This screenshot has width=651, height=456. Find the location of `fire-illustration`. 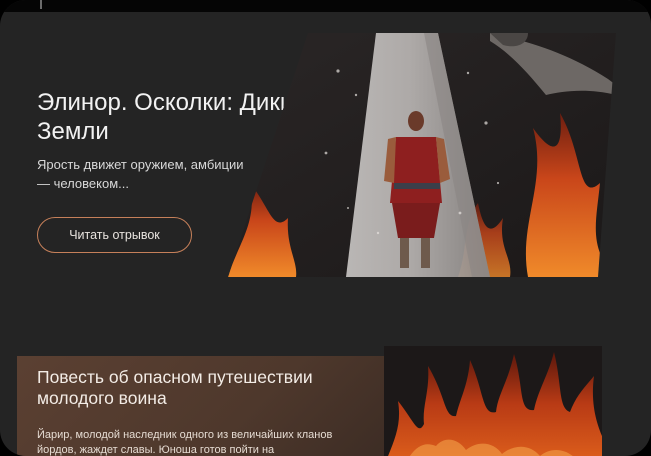

fire-illustration is located at coordinates (493, 401).